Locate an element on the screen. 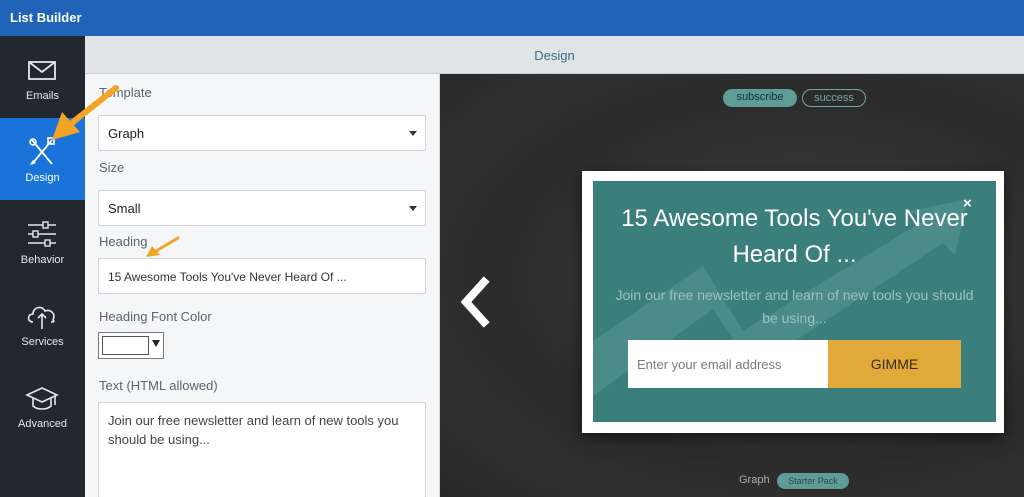 The image size is (1024, 497). sidebar-item-label: Advanced is located at coordinates (42, 424).